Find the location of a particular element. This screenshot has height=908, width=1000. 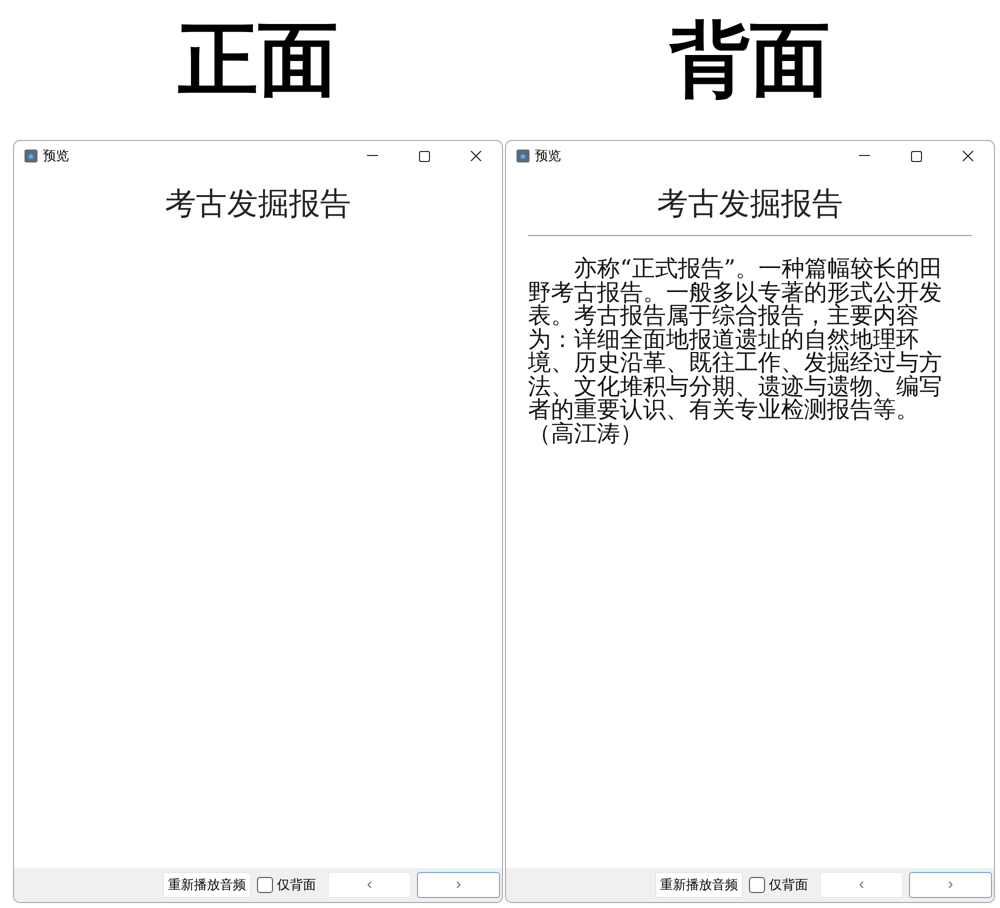

side-heading: 正面 is located at coordinates (258, 61).